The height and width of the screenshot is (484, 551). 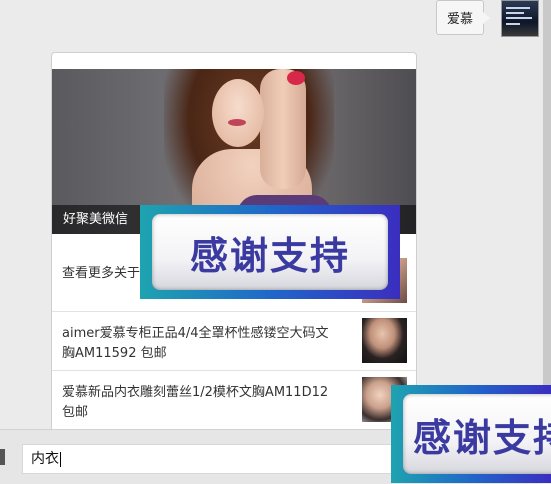 What do you see at coordinates (2, 457) in the screenshot?
I see `input-toolbar-handle` at bounding box center [2, 457].